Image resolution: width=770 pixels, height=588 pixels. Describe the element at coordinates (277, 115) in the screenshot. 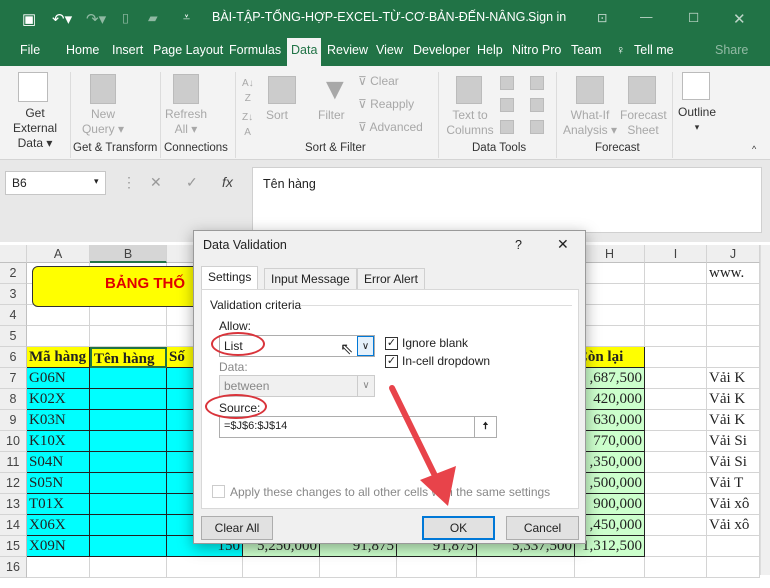

I see `sort-button: Sort` at that location.